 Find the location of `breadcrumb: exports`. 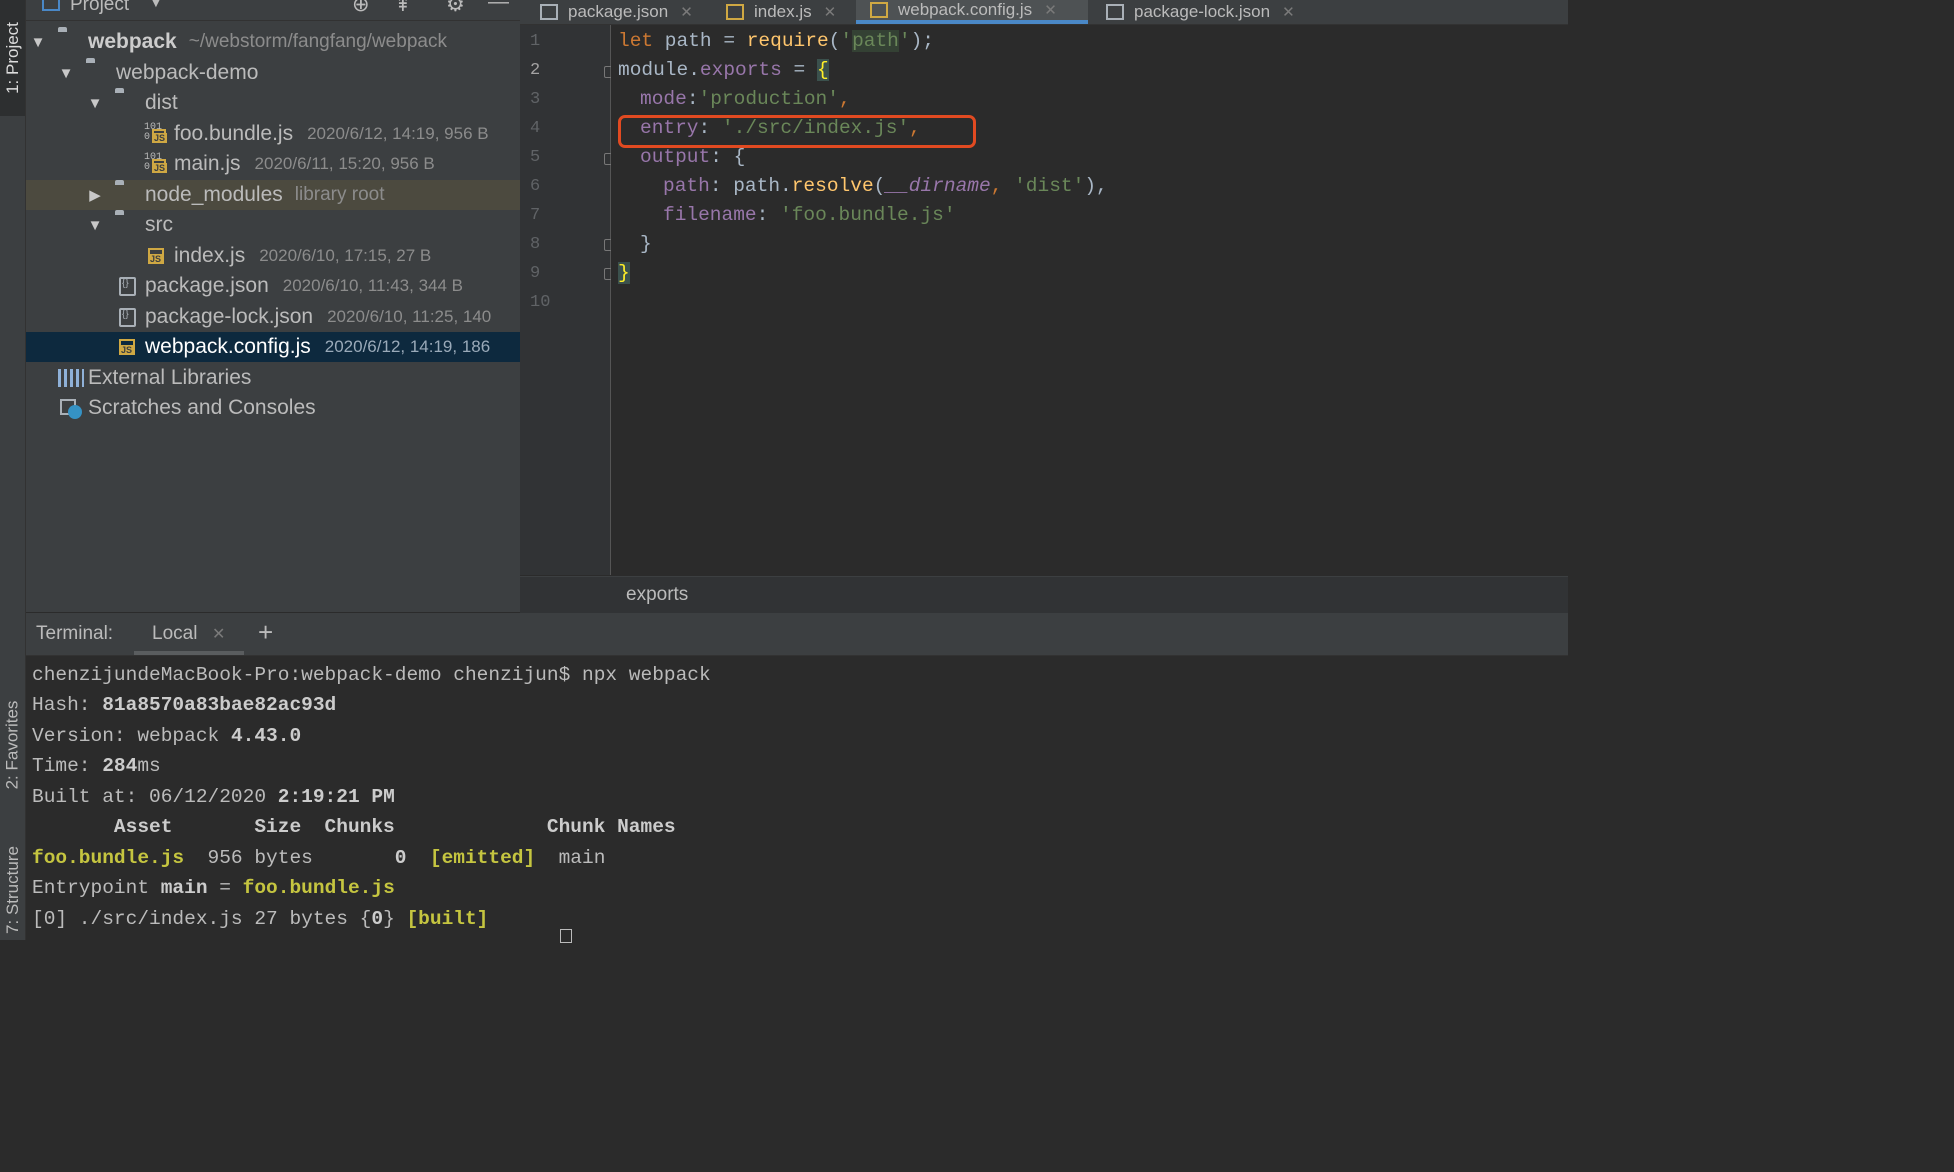

breadcrumb: exports is located at coordinates (1044, 594).